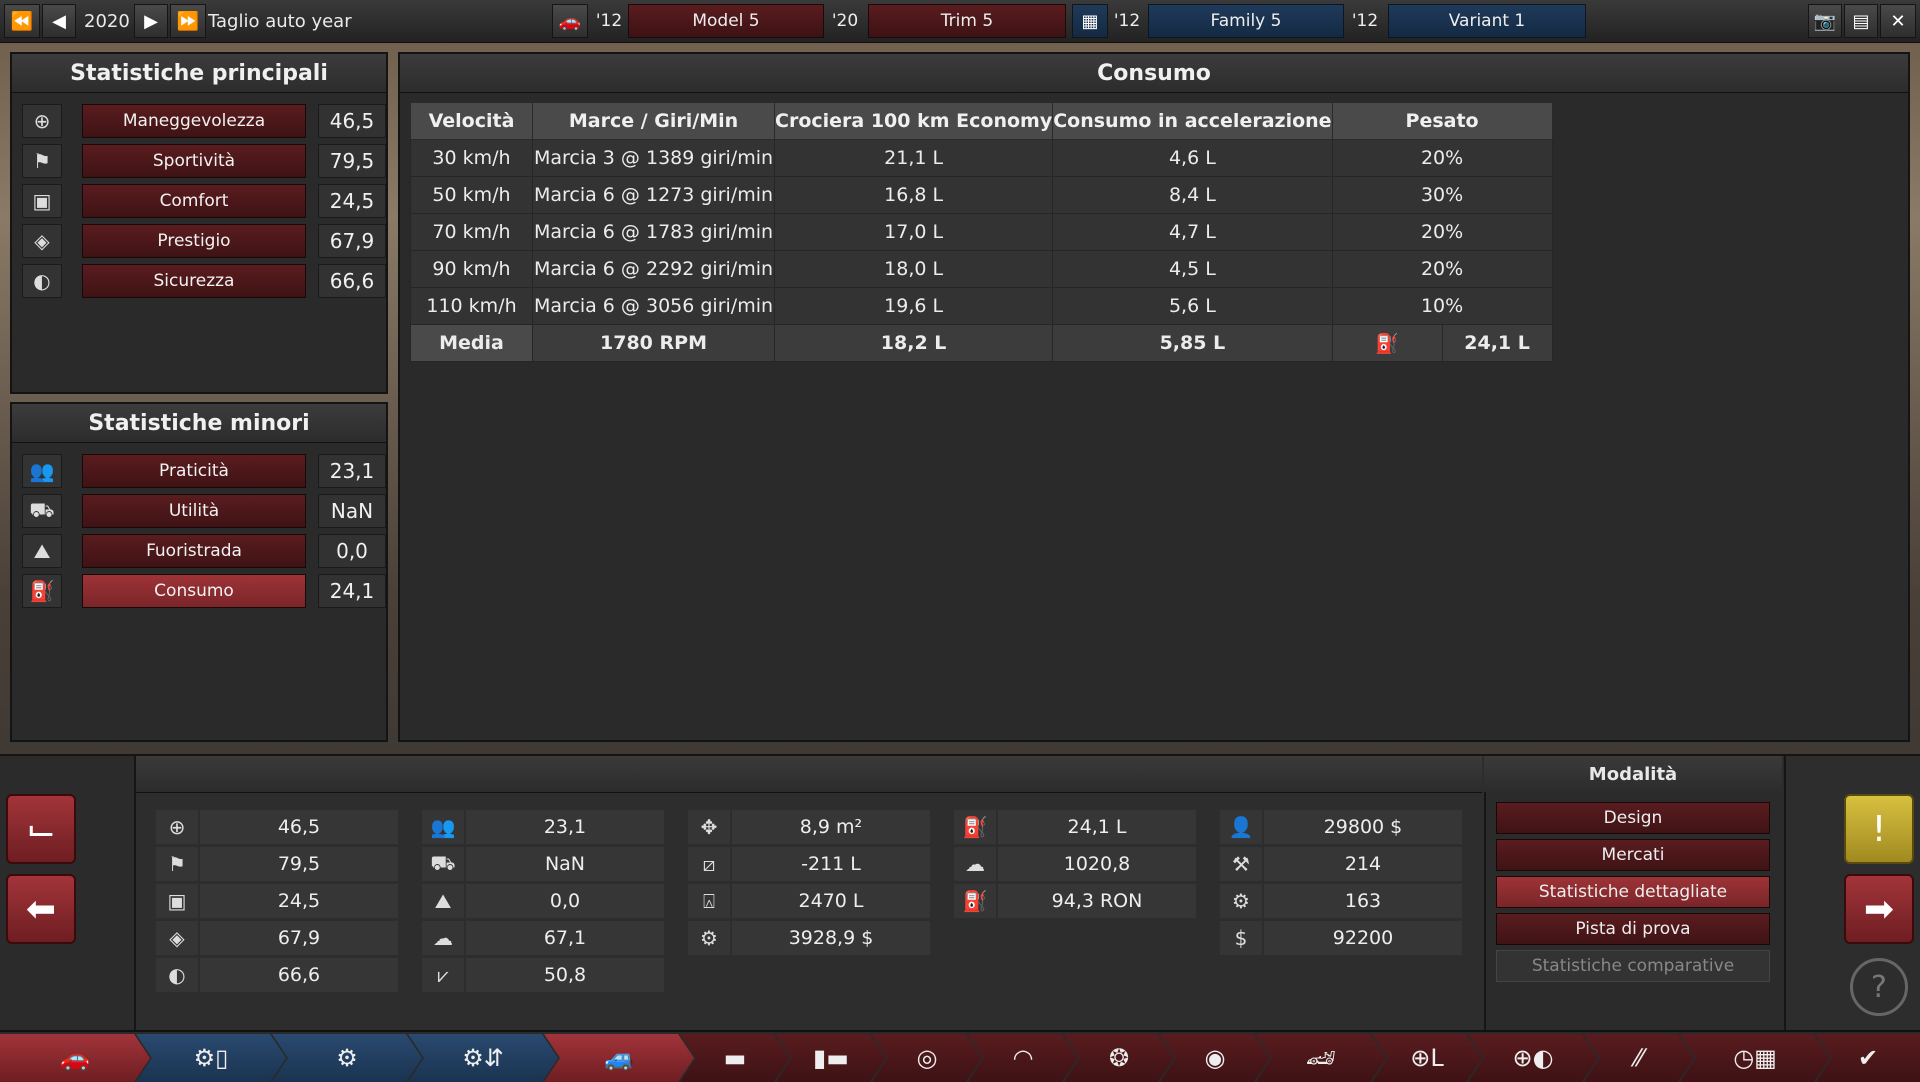 This screenshot has height=1082, width=1920. Describe the element at coordinates (1879, 829) in the screenshot. I see `warning-icon: !` at that location.